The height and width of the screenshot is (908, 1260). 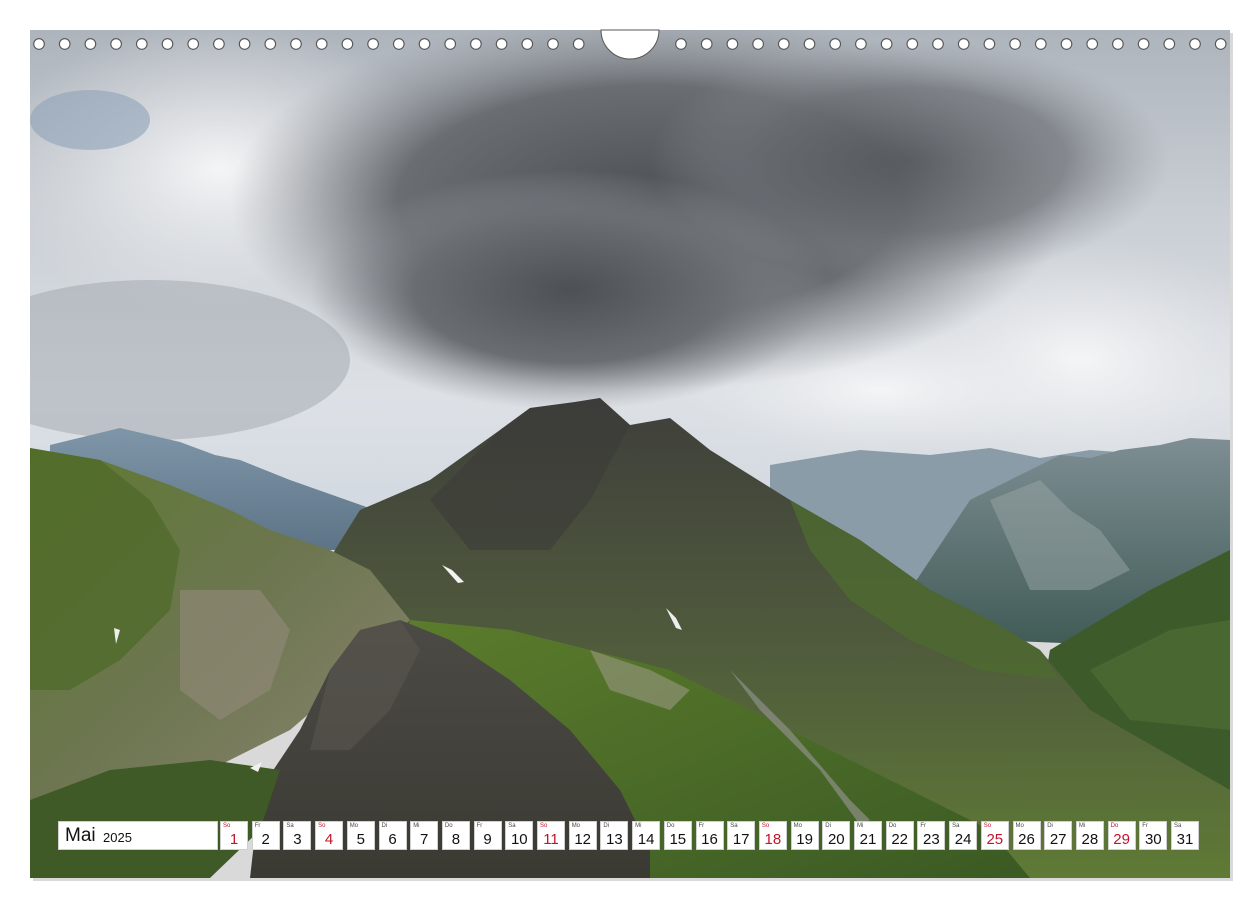 I want to click on day-cell: So 4, so click(x=329, y=835).